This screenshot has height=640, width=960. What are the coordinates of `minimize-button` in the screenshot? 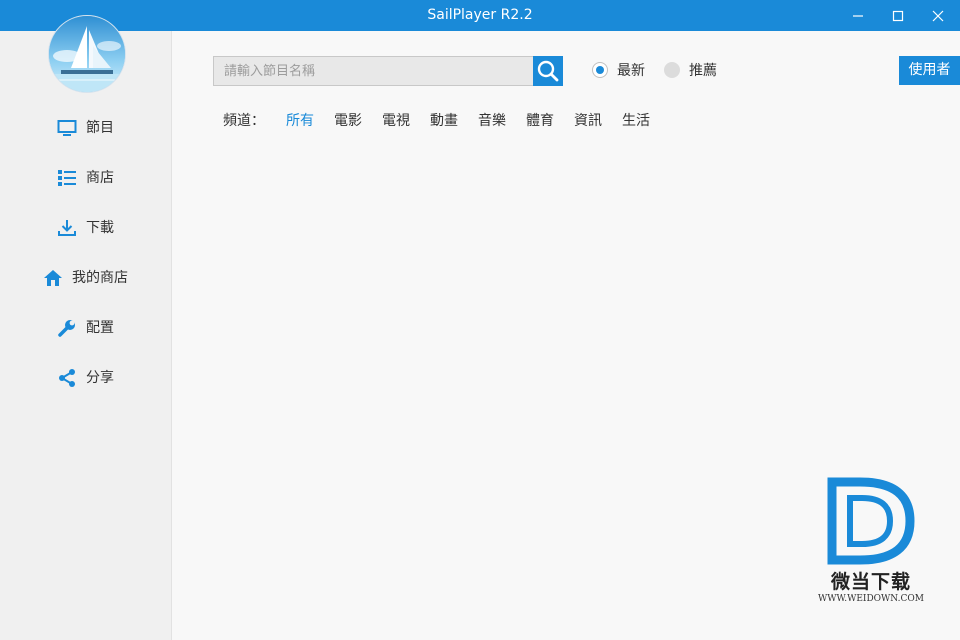 It's located at (858, 15).